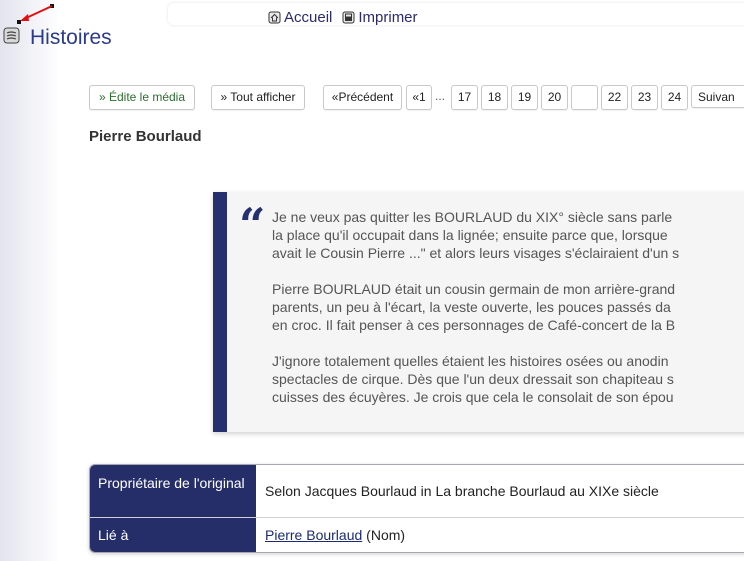 Image resolution: width=744 pixels, height=561 pixels. Describe the element at coordinates (362, 97) in the screenshot. I see `previous-button: «Précédent` at that location.